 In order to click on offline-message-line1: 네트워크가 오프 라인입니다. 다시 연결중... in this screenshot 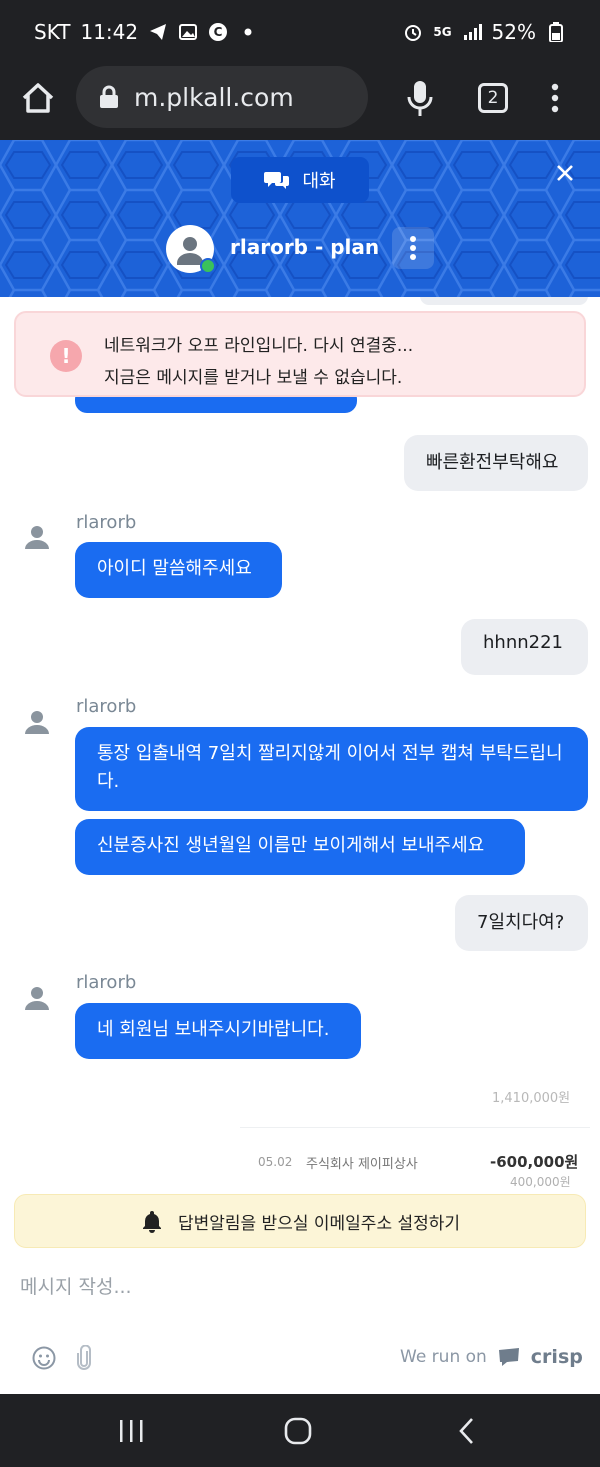, I will do `click(259, 346)`.